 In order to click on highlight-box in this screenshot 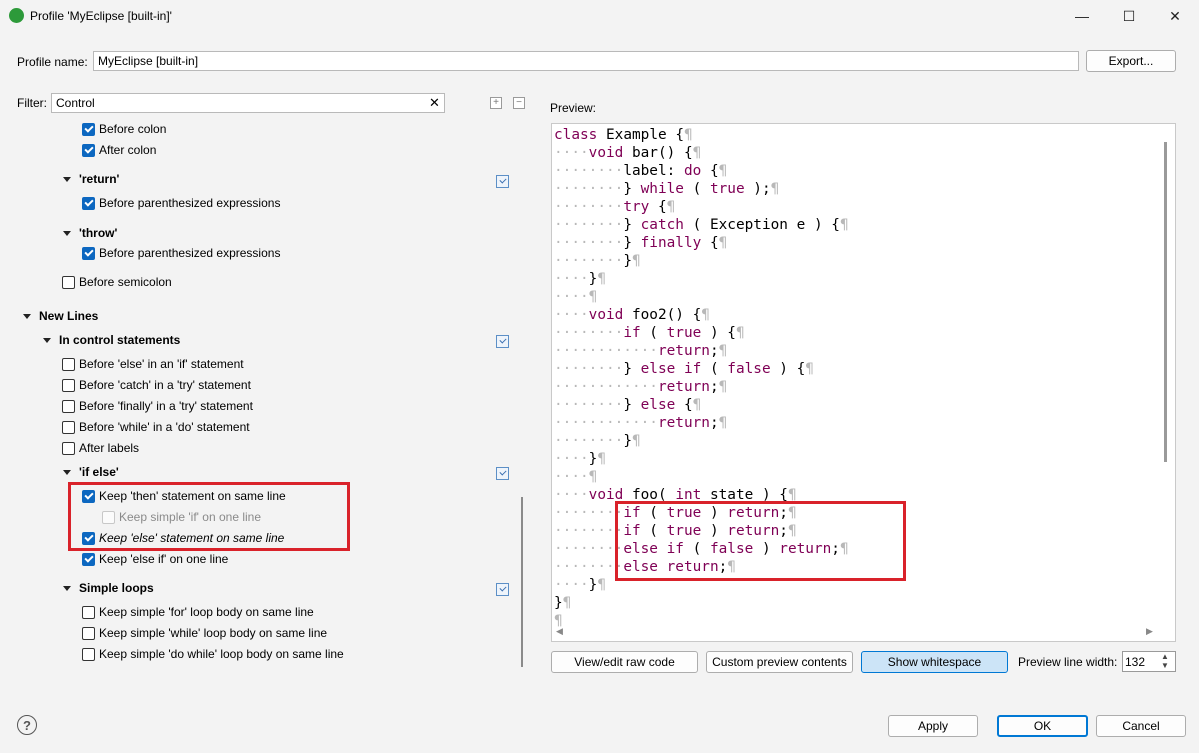, I will do `click(760, 541)`.